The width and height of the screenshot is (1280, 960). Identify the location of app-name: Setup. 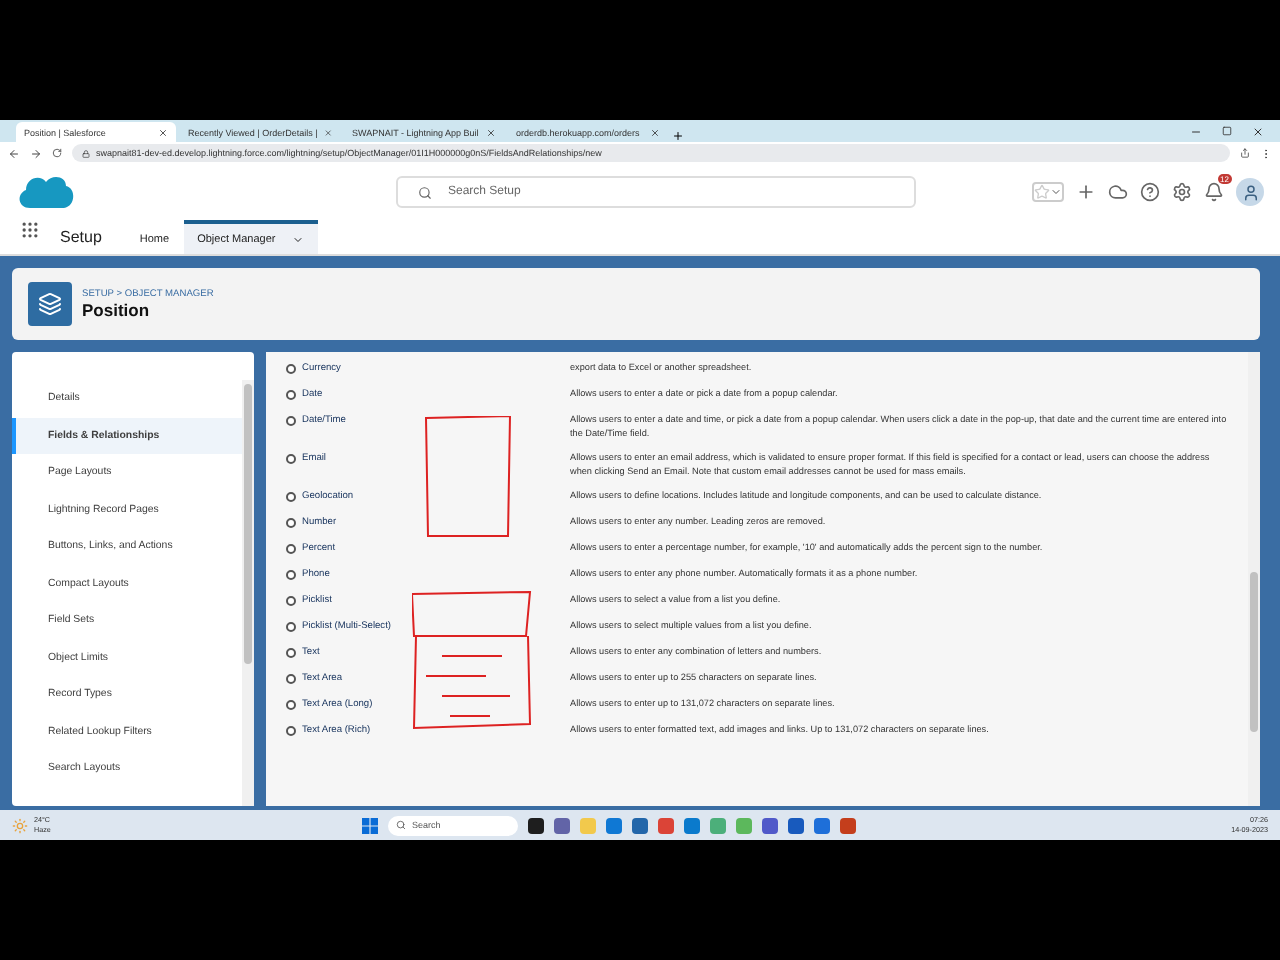
(81, 238).